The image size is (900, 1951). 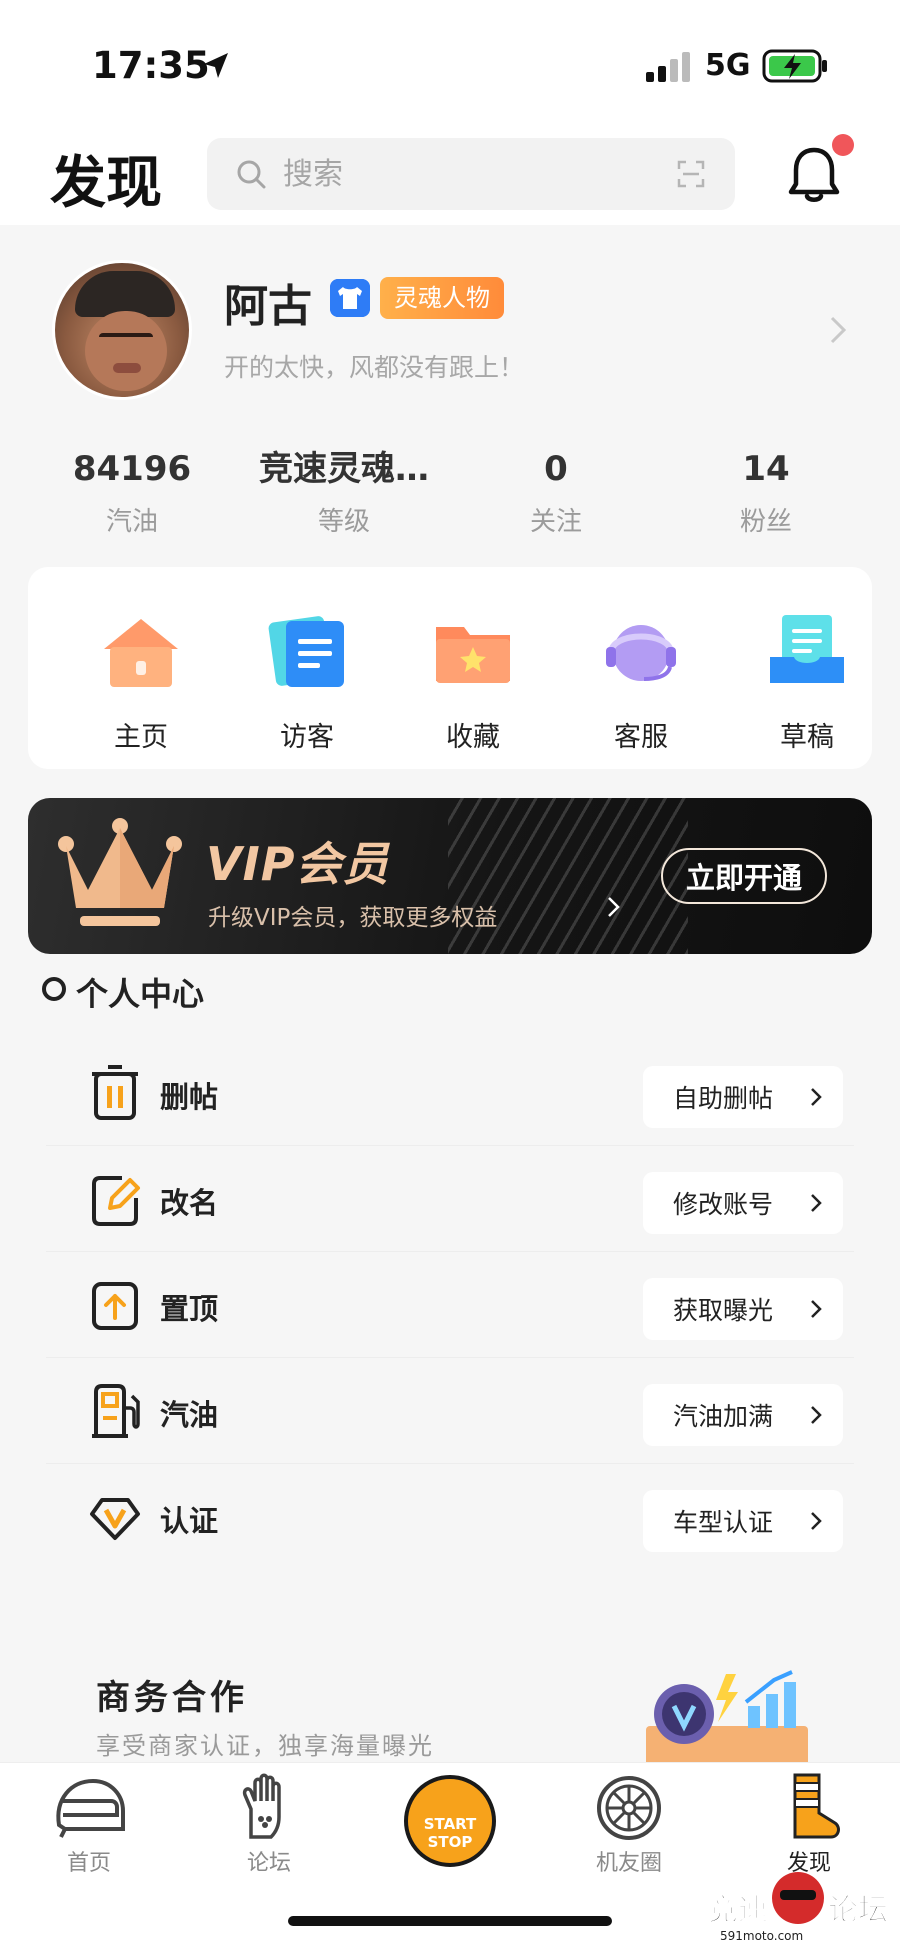 What do you see at coordinates (816, 1806) in the screenshot?
I see `boot-icon` at bounding box center [816, 1806].